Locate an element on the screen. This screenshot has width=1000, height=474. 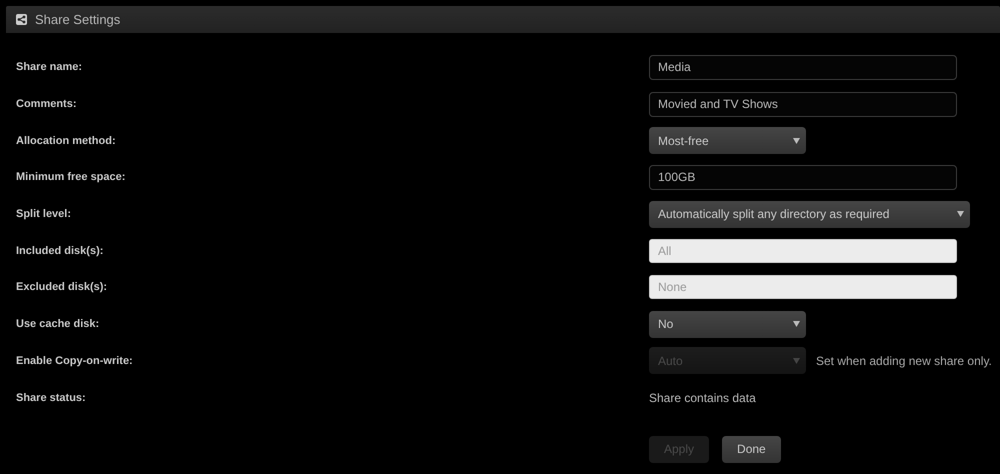
hint-text: Set when adding new share only. is located at coordinates (904, 361).